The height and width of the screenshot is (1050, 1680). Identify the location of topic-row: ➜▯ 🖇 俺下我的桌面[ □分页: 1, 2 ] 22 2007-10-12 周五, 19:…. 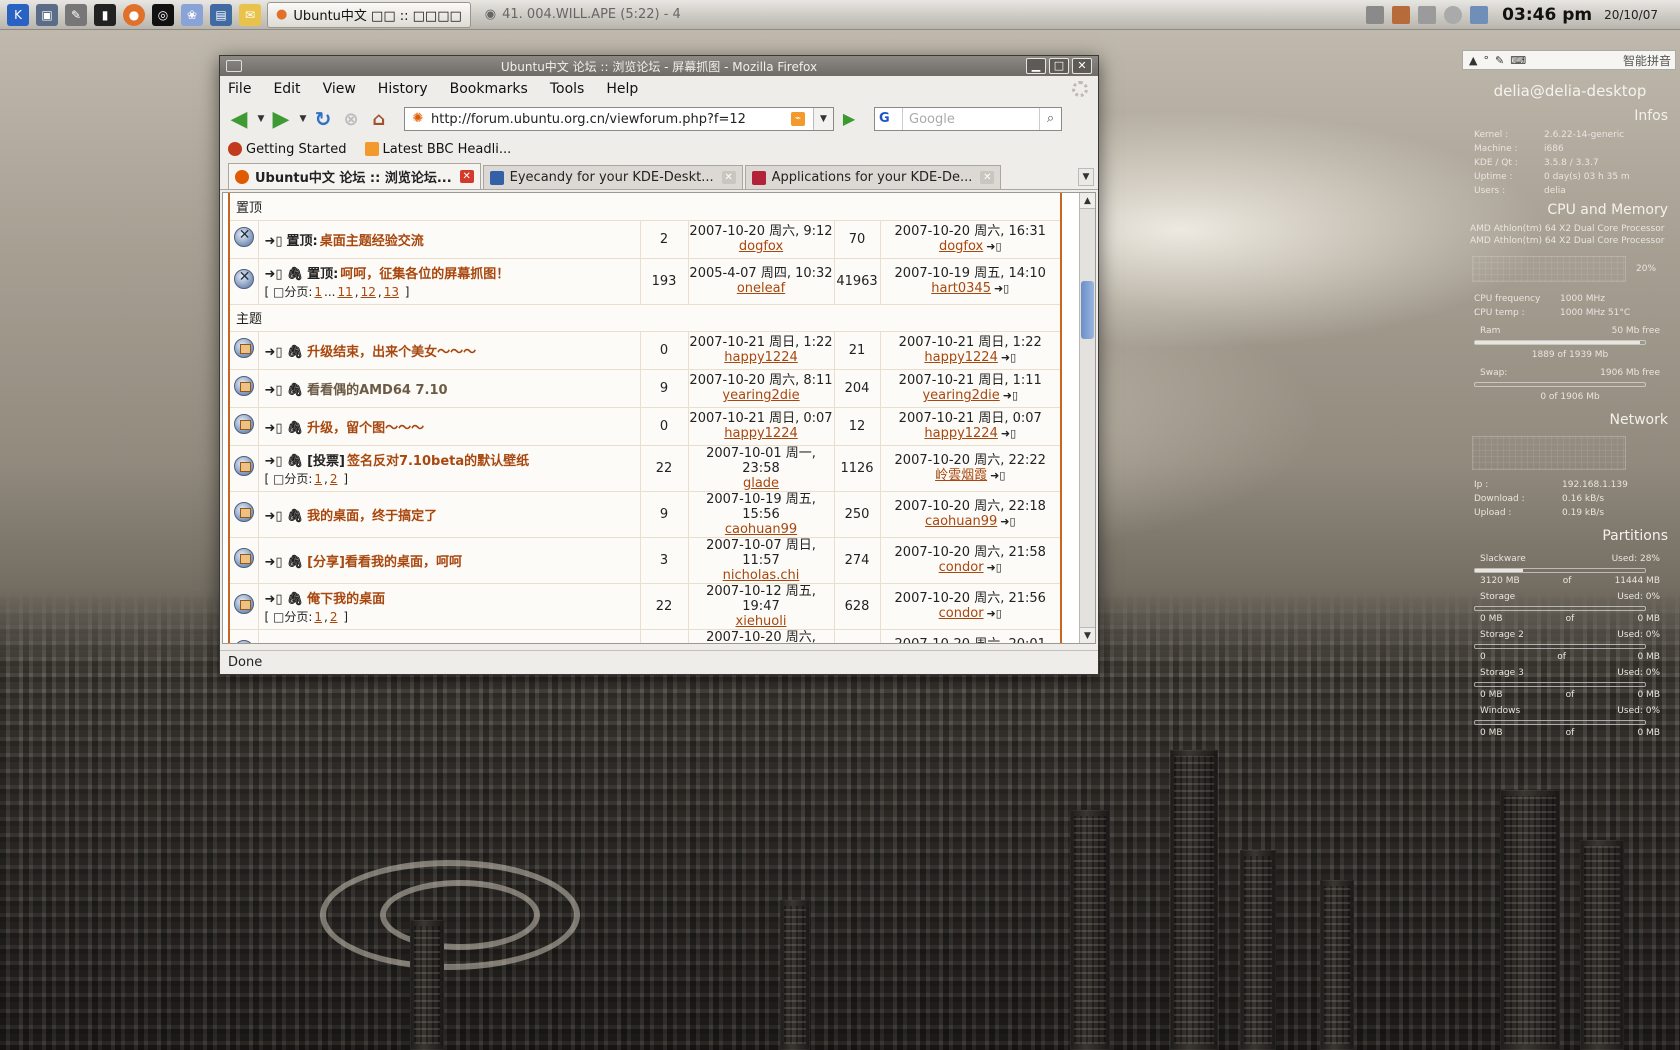
(645, 606).